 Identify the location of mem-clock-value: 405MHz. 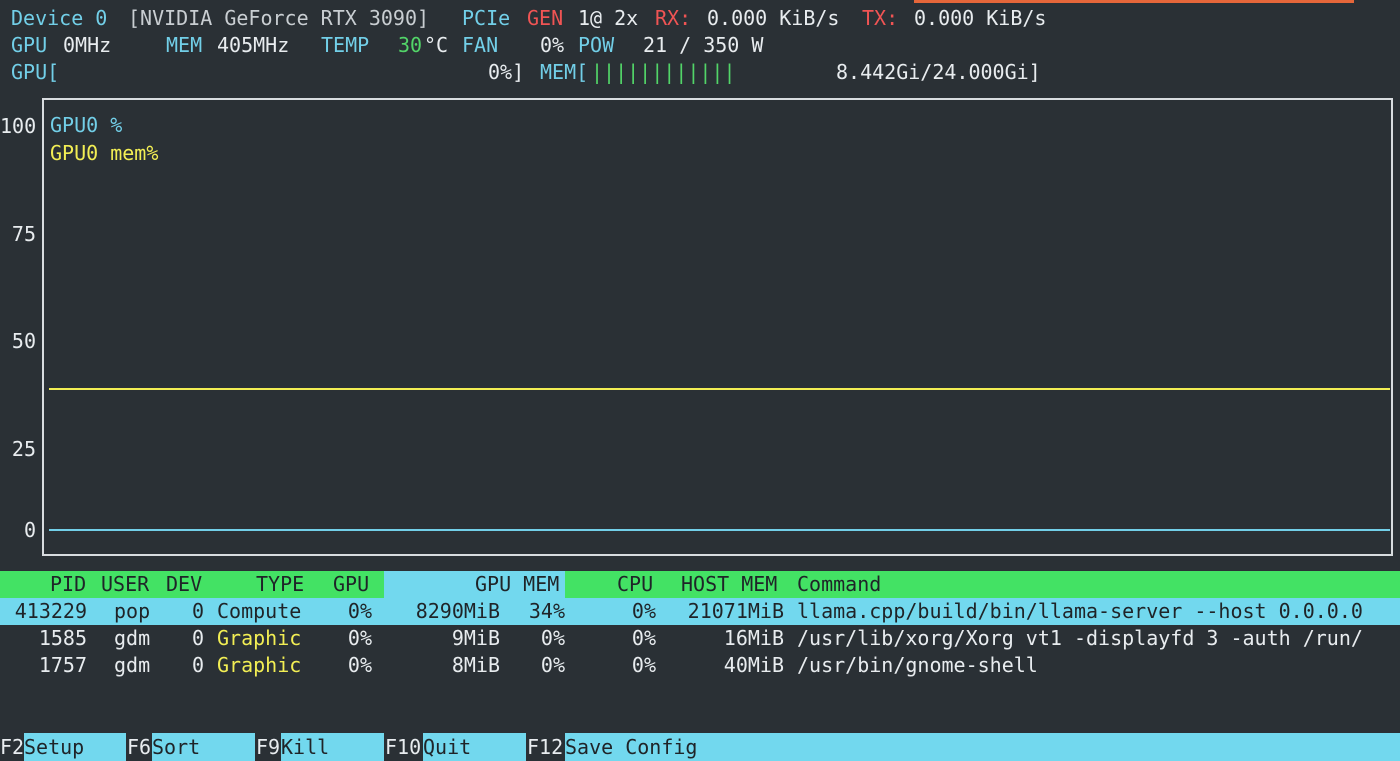
(253, 45).